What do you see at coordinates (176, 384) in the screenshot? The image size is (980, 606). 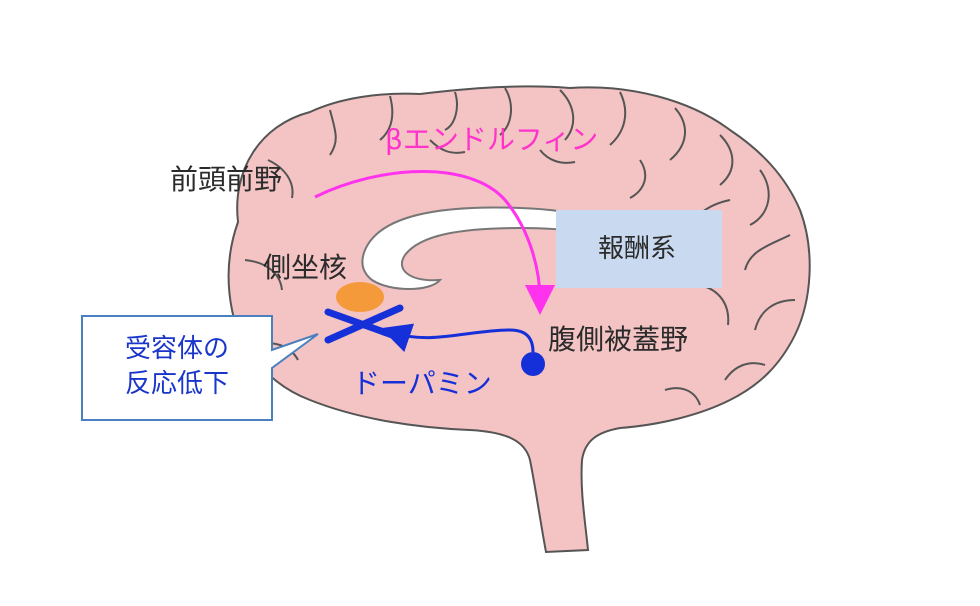 I see `callout-line-2: 反応低下` at bounding box center [176, 384].